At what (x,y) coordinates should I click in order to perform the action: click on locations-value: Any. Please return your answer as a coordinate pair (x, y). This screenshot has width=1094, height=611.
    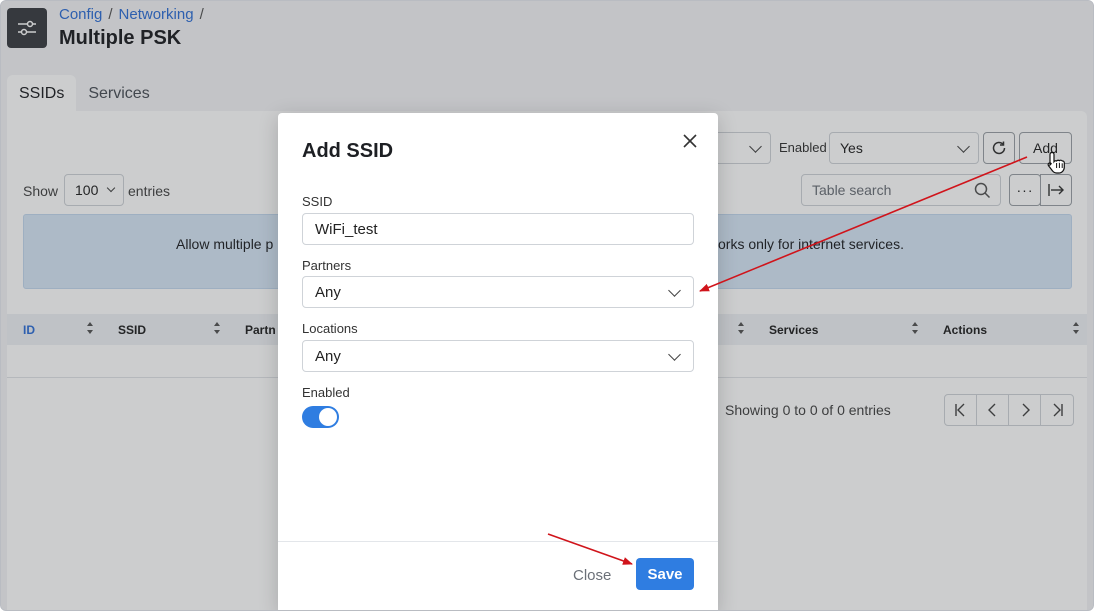
    Looking at the image, I should click on (328, 356).